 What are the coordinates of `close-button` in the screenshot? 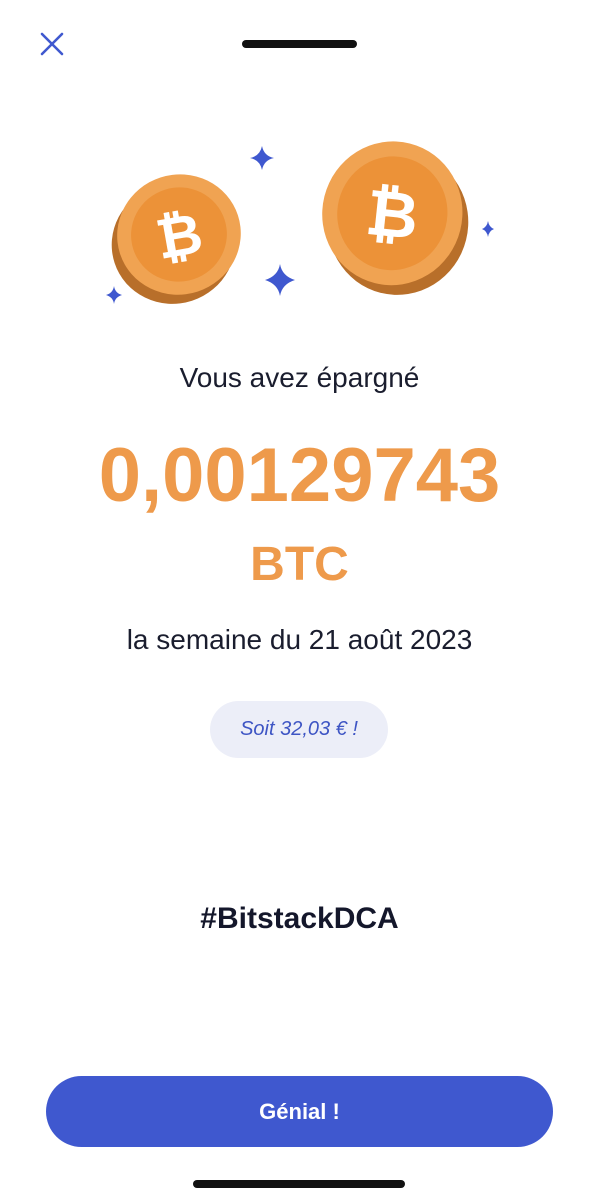 It's located at (52, 44).